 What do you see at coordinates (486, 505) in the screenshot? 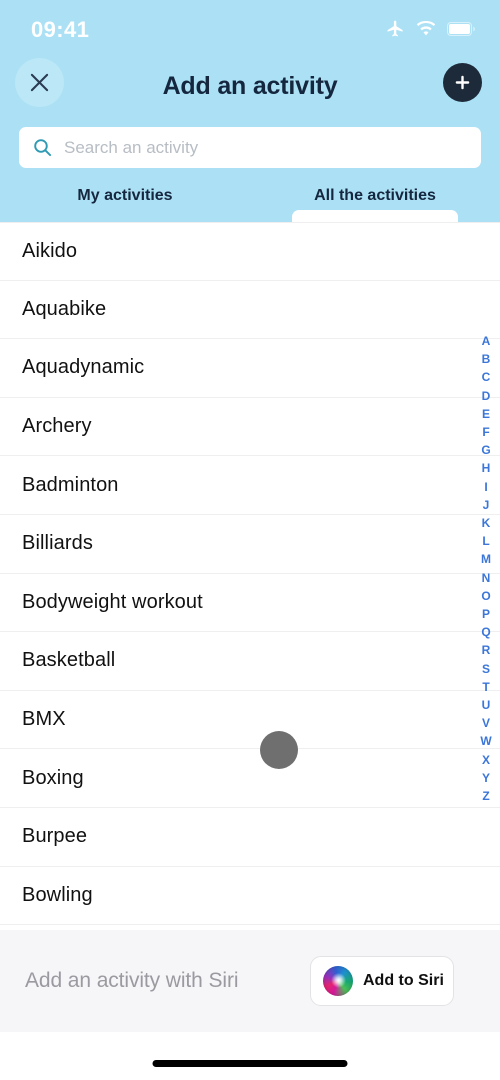
I see `alphabet-index-letter: J` at bounding box center [486, 505].